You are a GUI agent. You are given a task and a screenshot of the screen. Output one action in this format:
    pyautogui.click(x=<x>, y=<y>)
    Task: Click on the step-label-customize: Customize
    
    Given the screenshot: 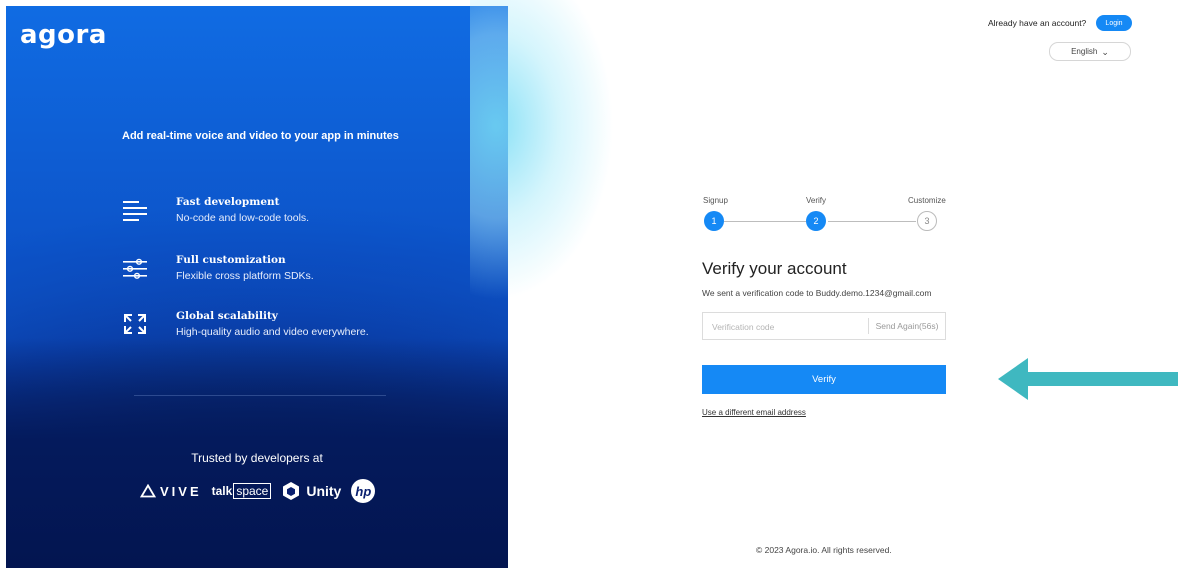 What is the action you would take?
    pyautogui.click(x=927, y=200)
    